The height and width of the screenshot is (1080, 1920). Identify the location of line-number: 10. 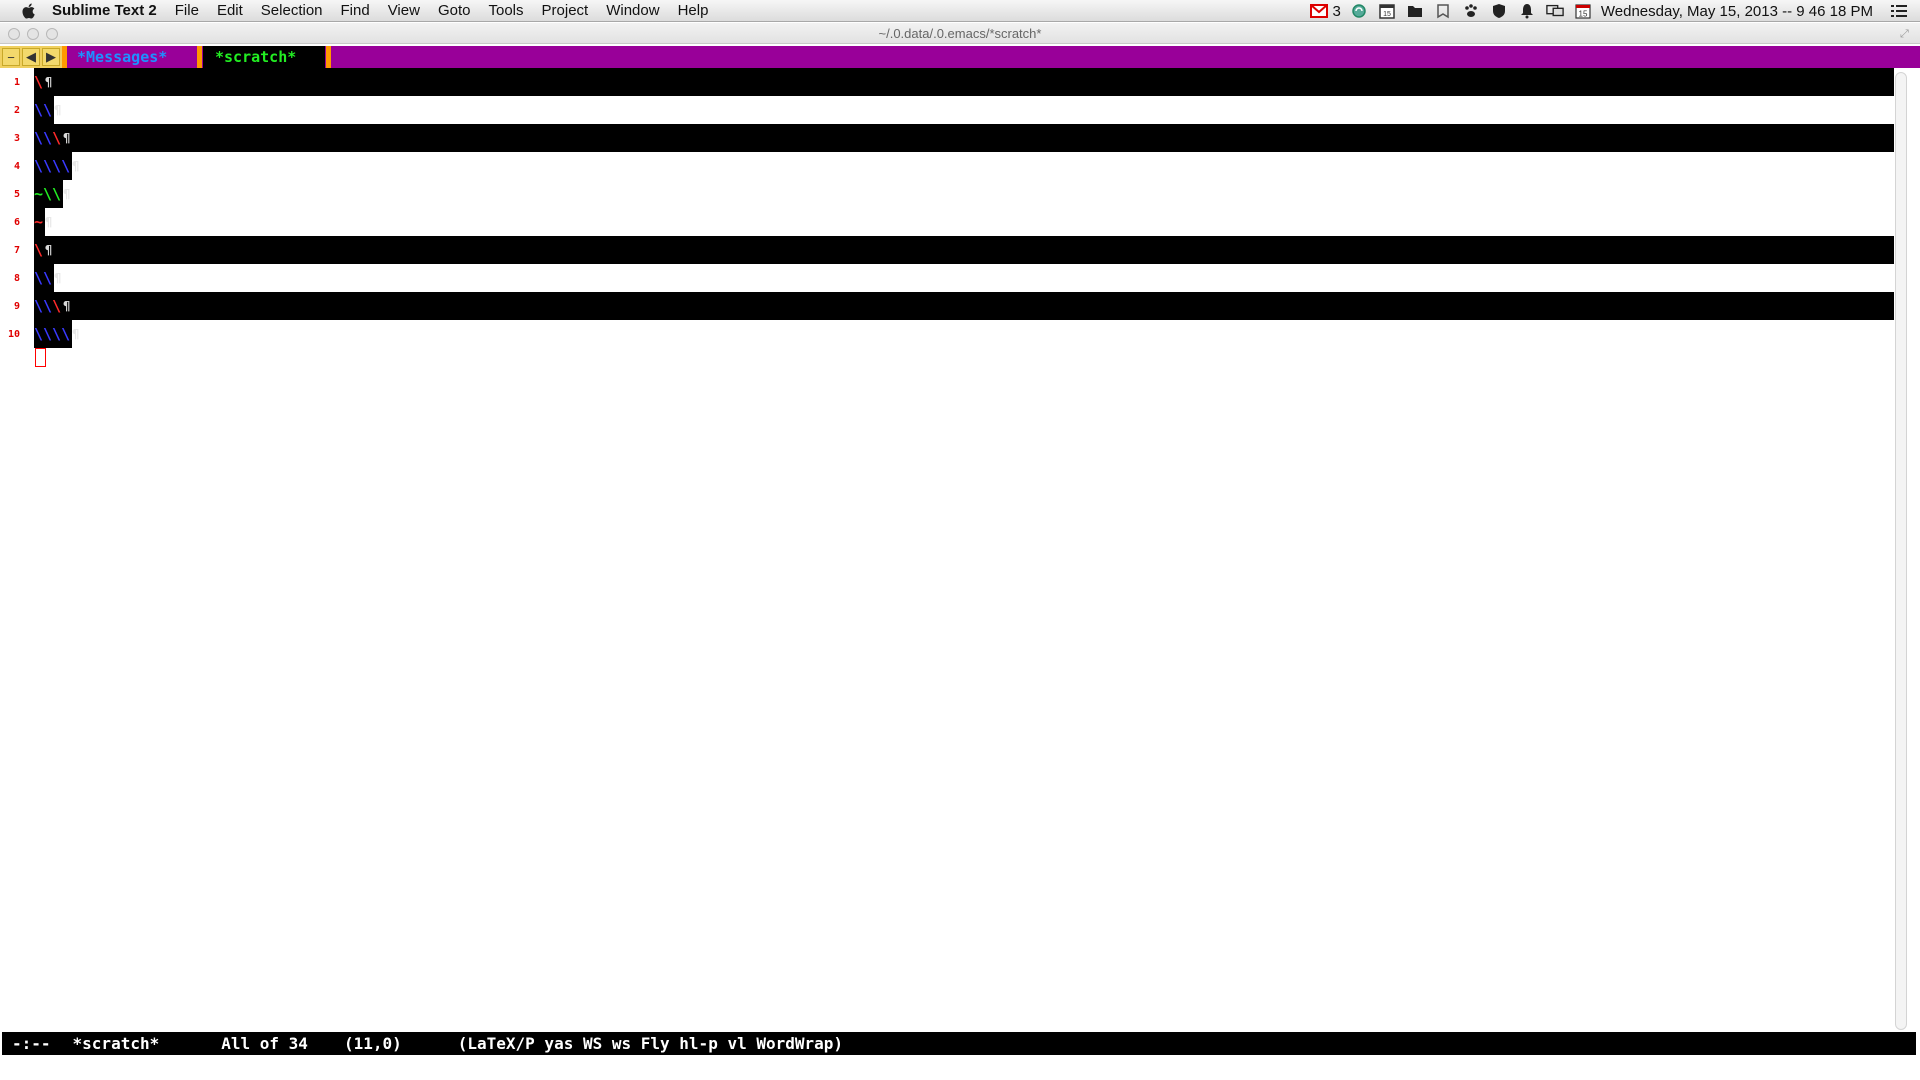
(13, 334).